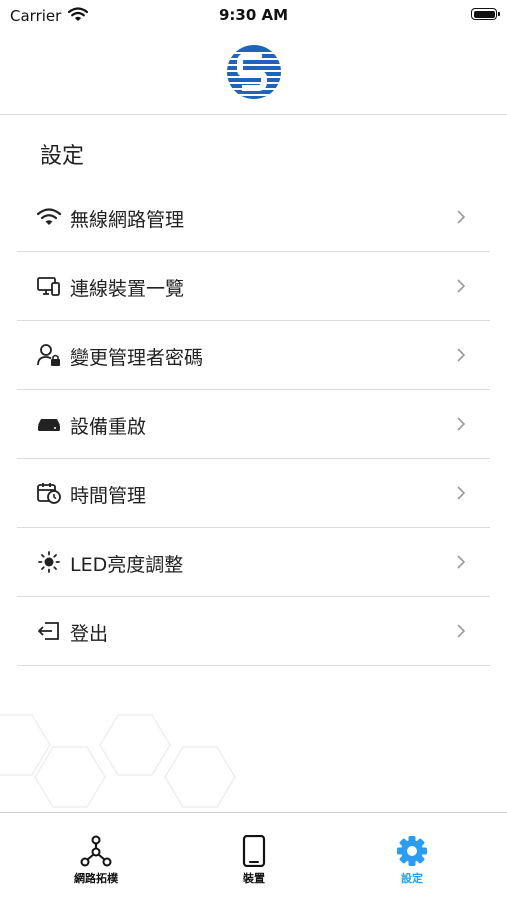 Image resolution: width=507 pixels, height=901 pixels. What do you see at coordinates (137, 358) in the screenshot?
I see `menu-item-label: 變更管理者密碼` at bounding box center [137, 358].